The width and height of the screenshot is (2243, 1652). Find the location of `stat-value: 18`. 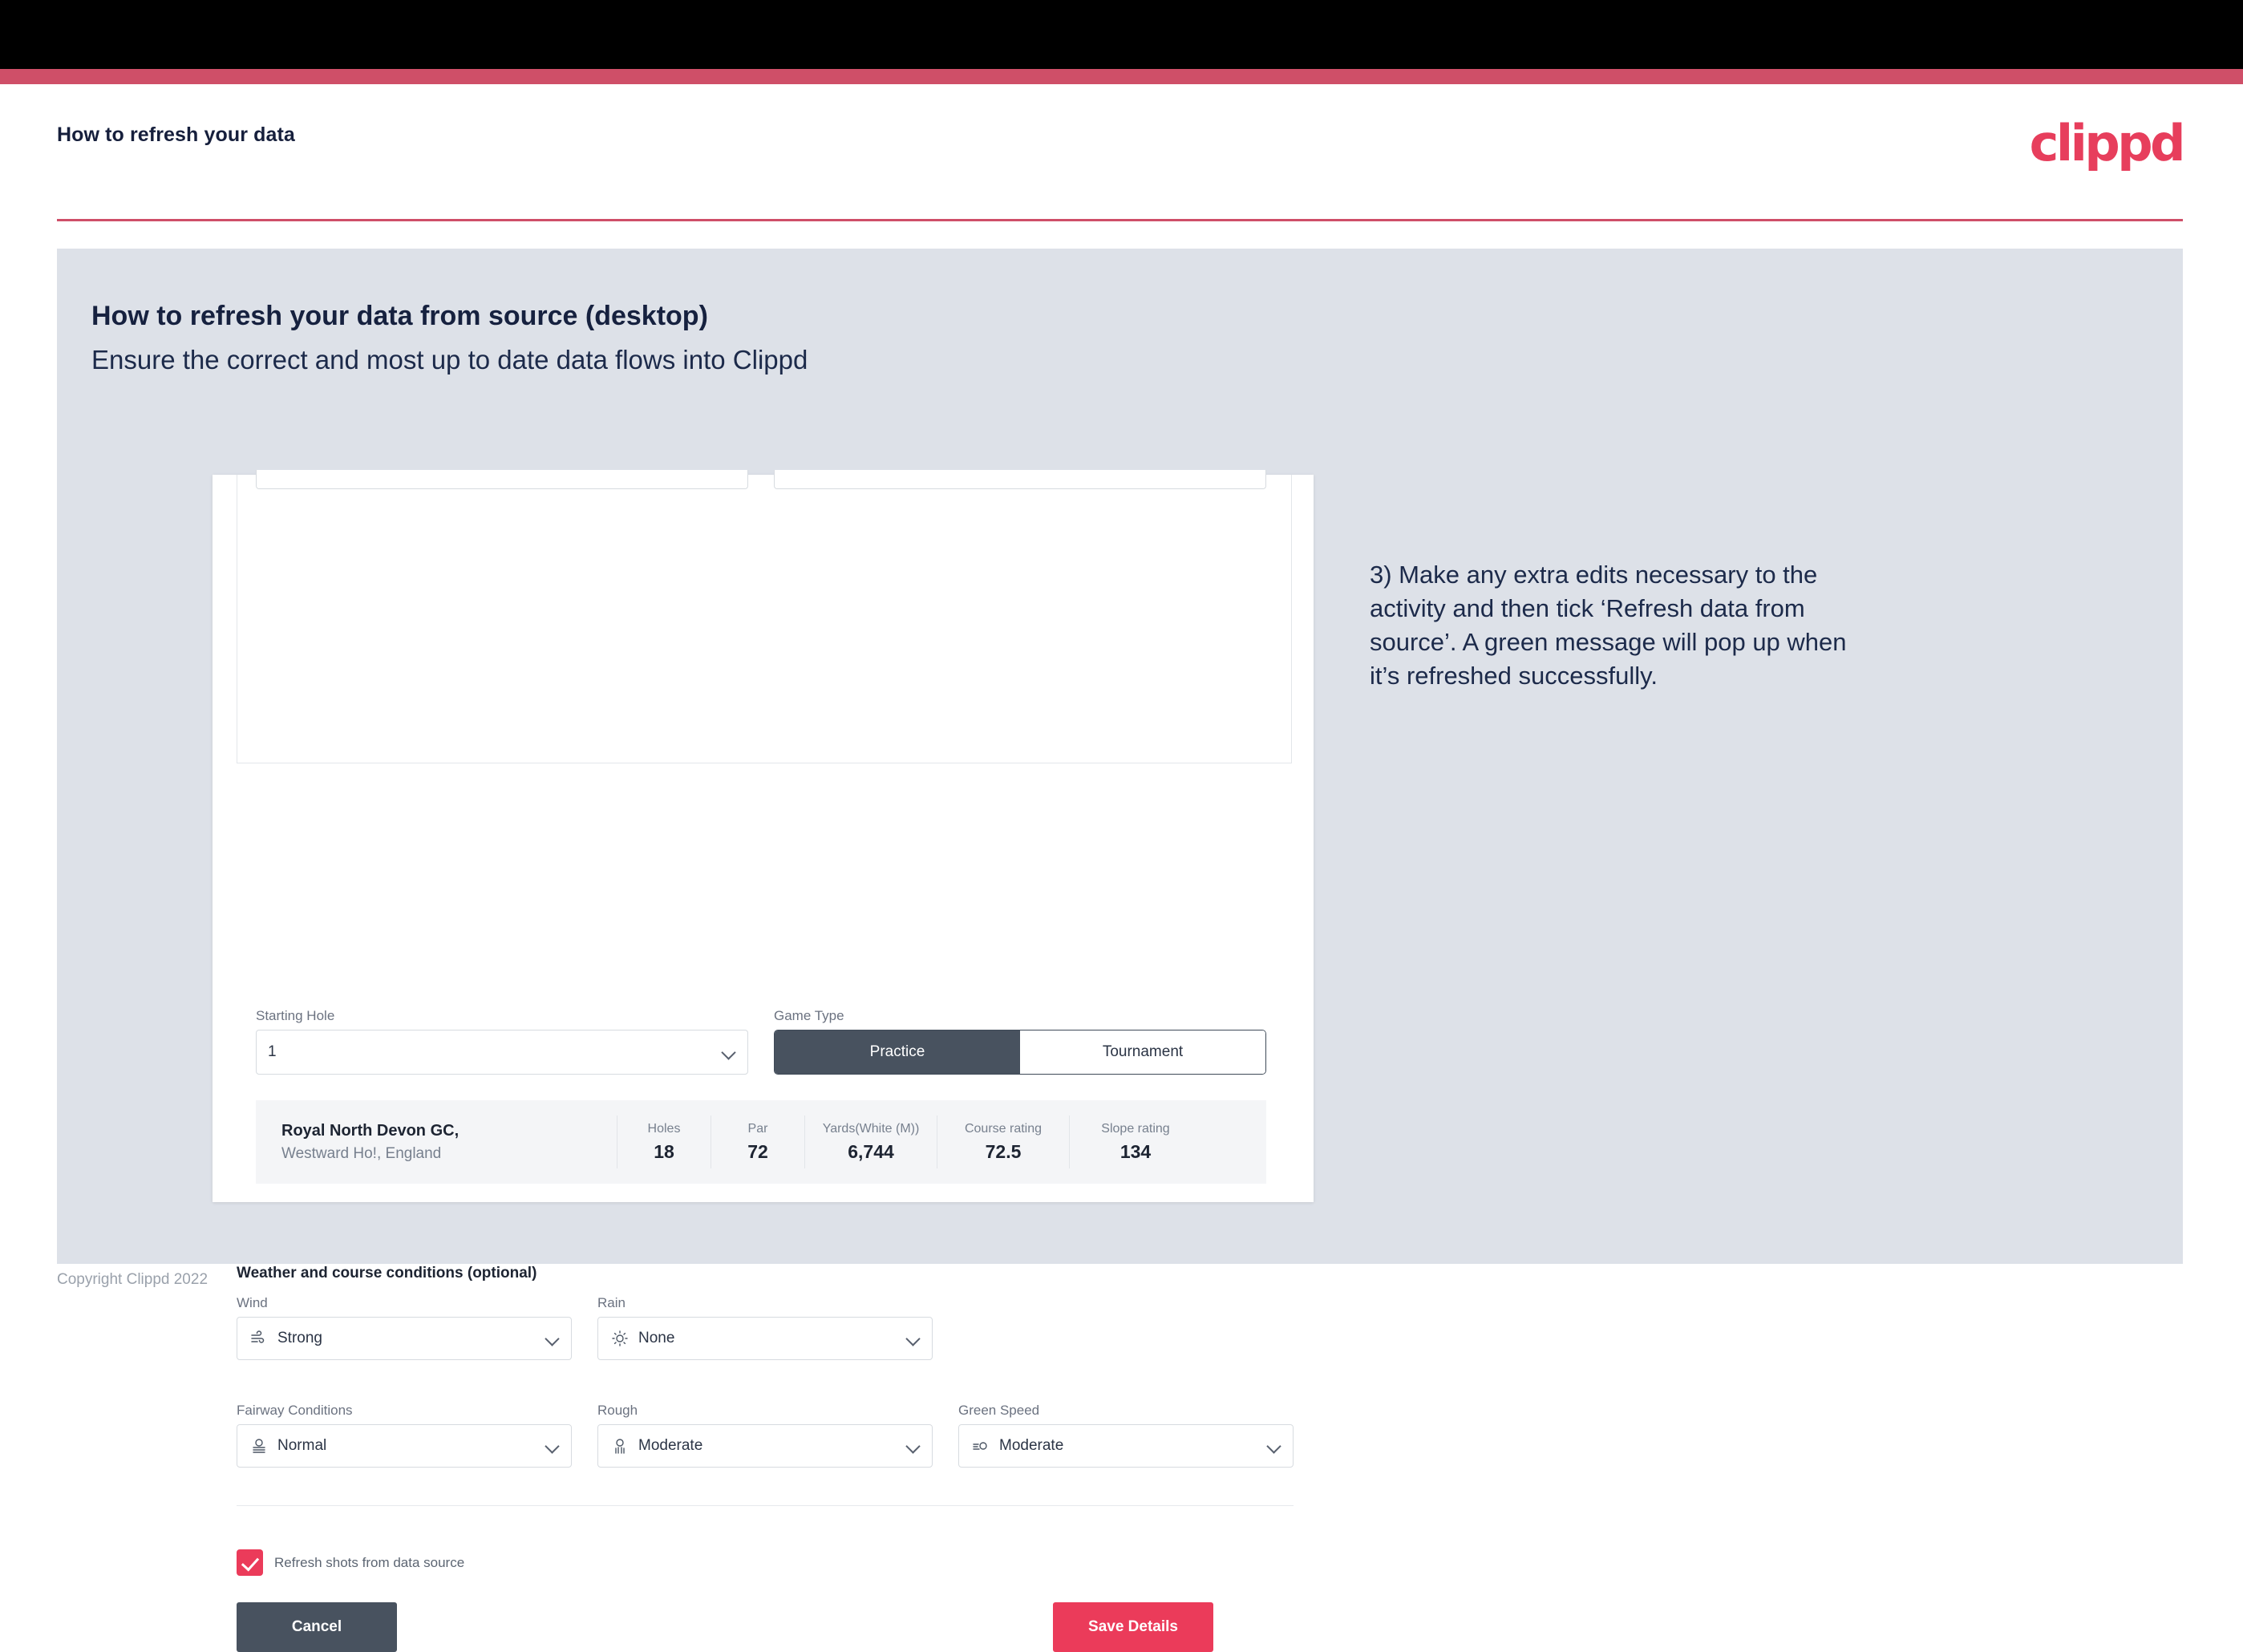

stat-value: 18 is located at coordinates (664, 1151).